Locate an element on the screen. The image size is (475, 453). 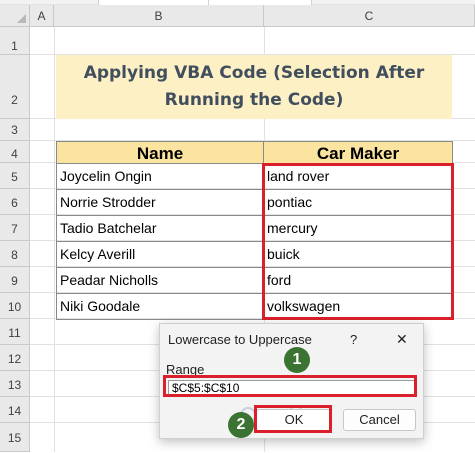
row-header-9: 9 is located at coordinates (15, 280).